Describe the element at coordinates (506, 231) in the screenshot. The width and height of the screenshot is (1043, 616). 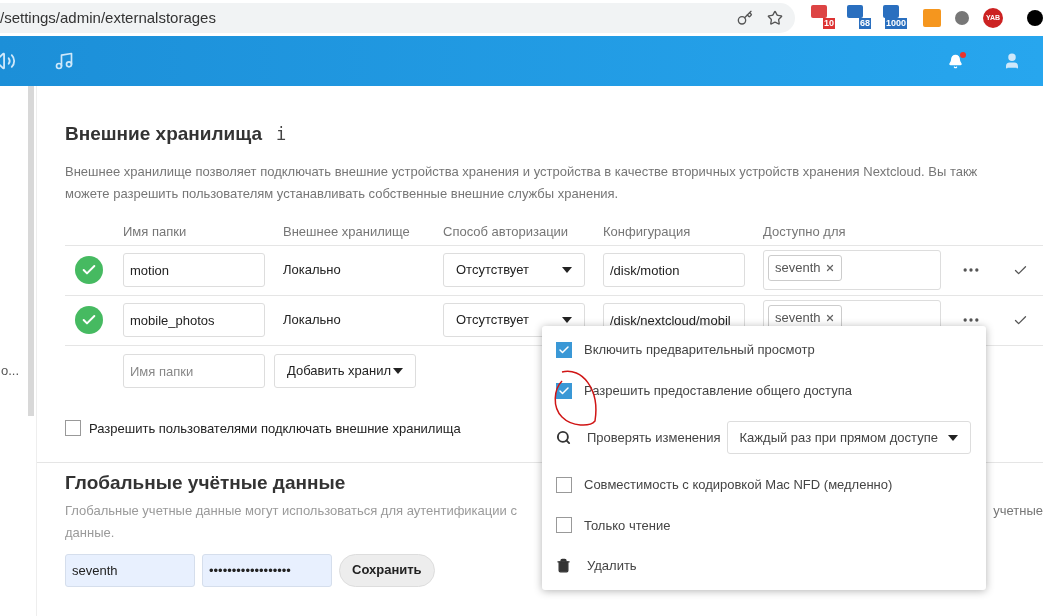
I see `column-header: Способ авторизации` at that location.